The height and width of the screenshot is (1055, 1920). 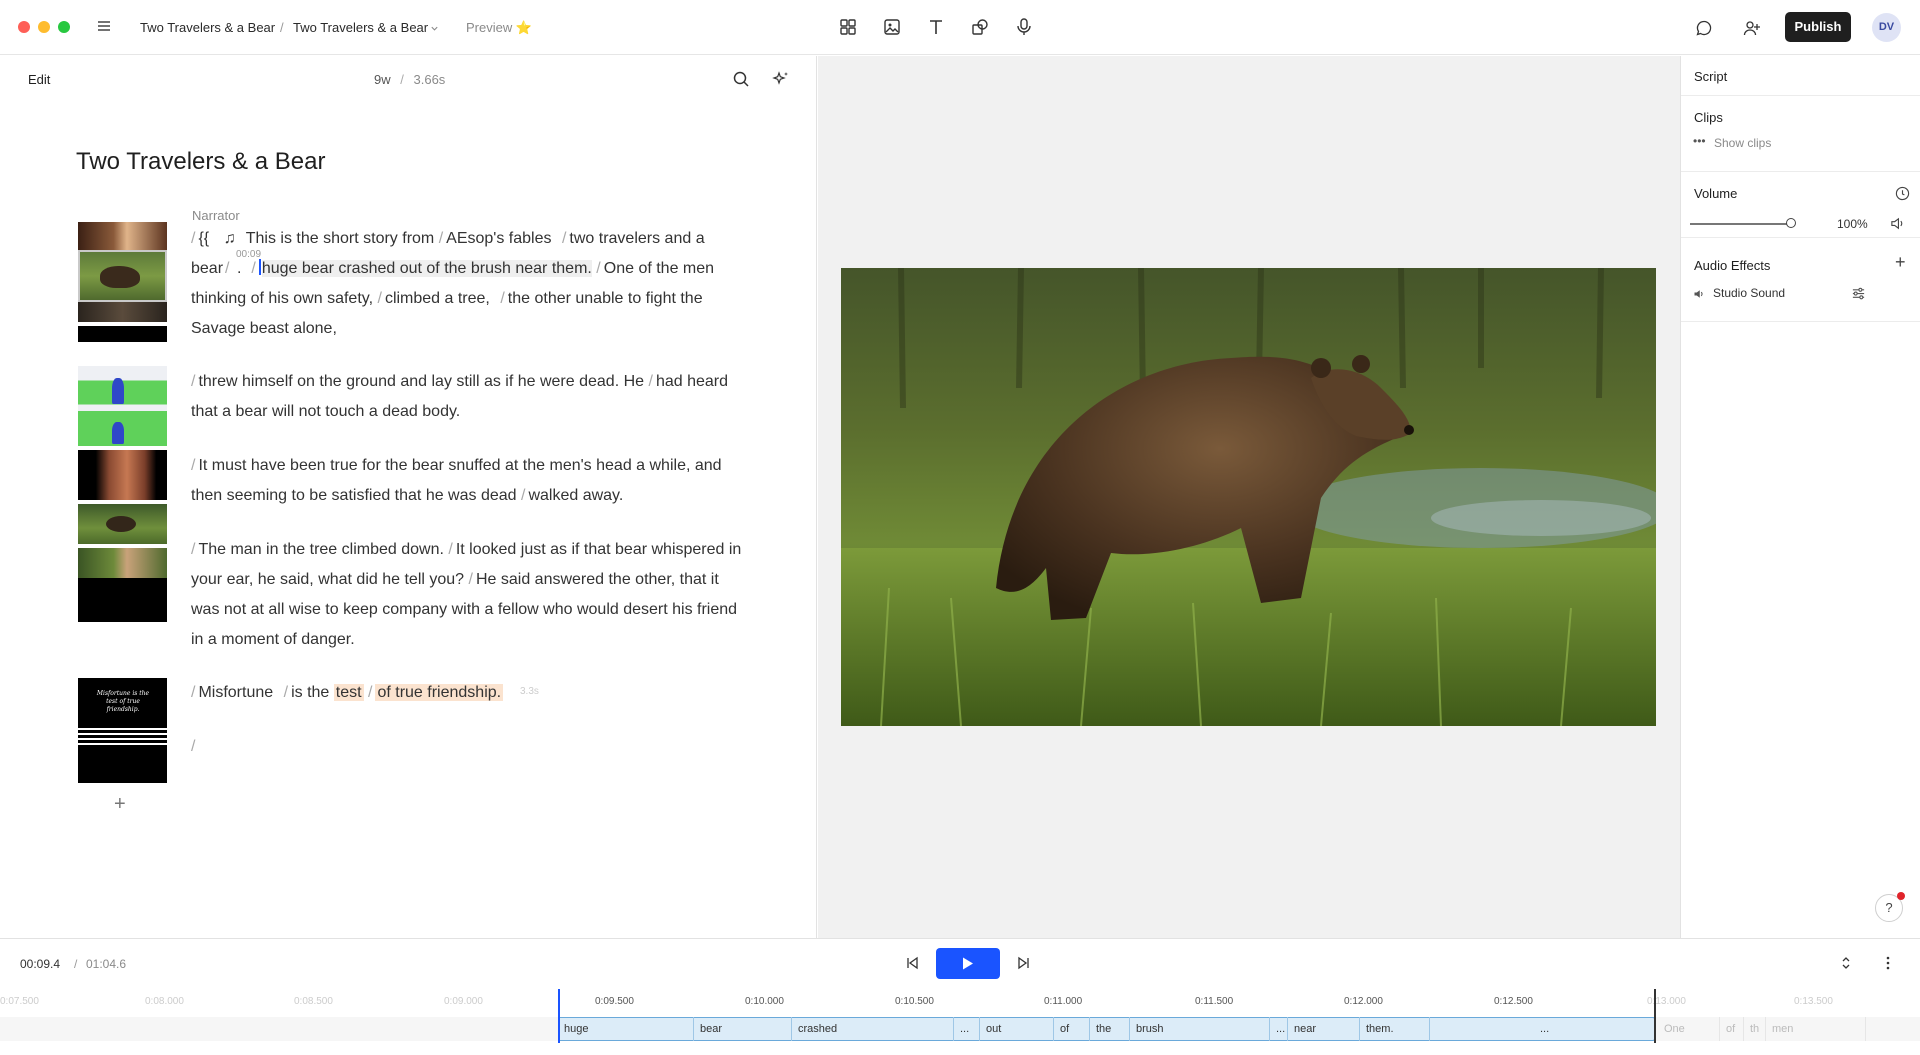 I want to click on add-effect-plus-icon: +, so click(x=1900, y=262).